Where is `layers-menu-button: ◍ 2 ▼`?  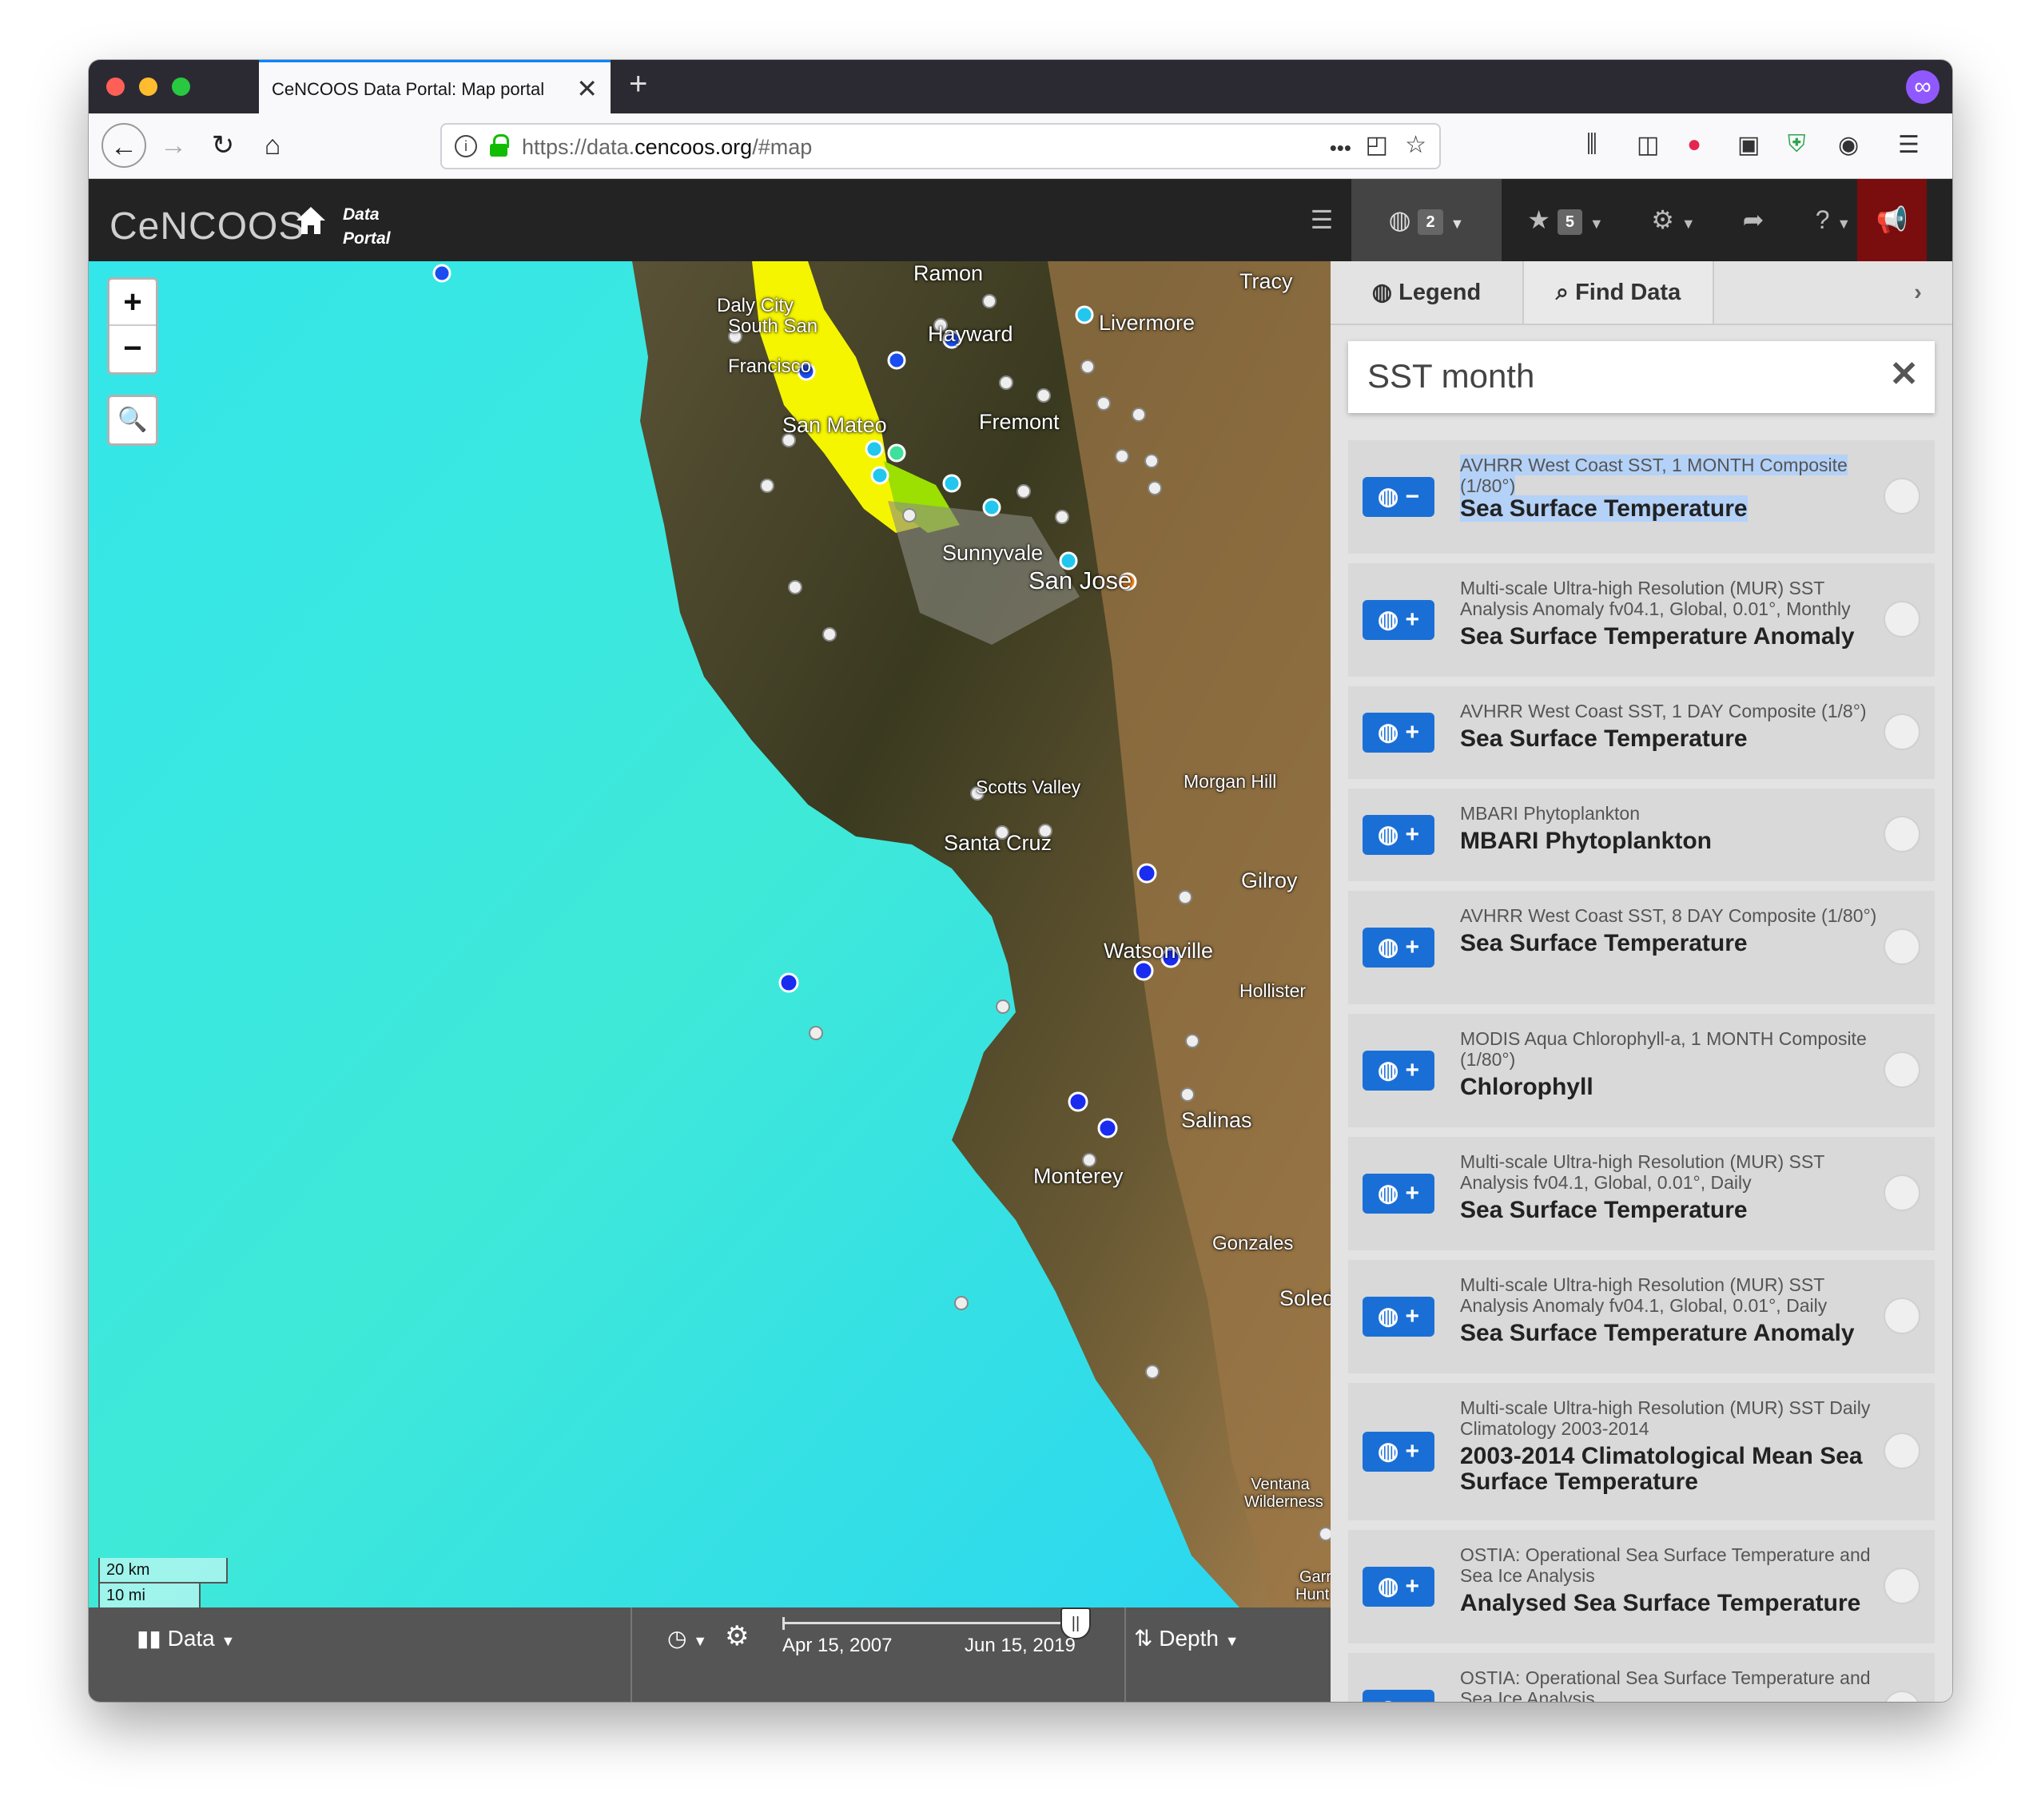 layers-menu-button: ◍ 2 ▼ is located at coordinates (1426, 220).